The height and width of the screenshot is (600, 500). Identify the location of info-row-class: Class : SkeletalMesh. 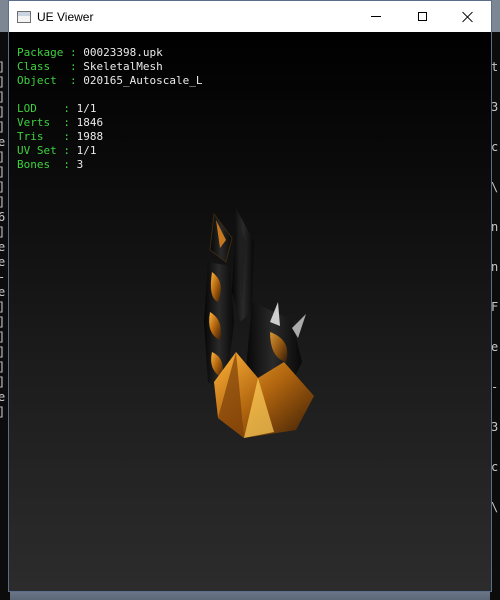
(109, 67).